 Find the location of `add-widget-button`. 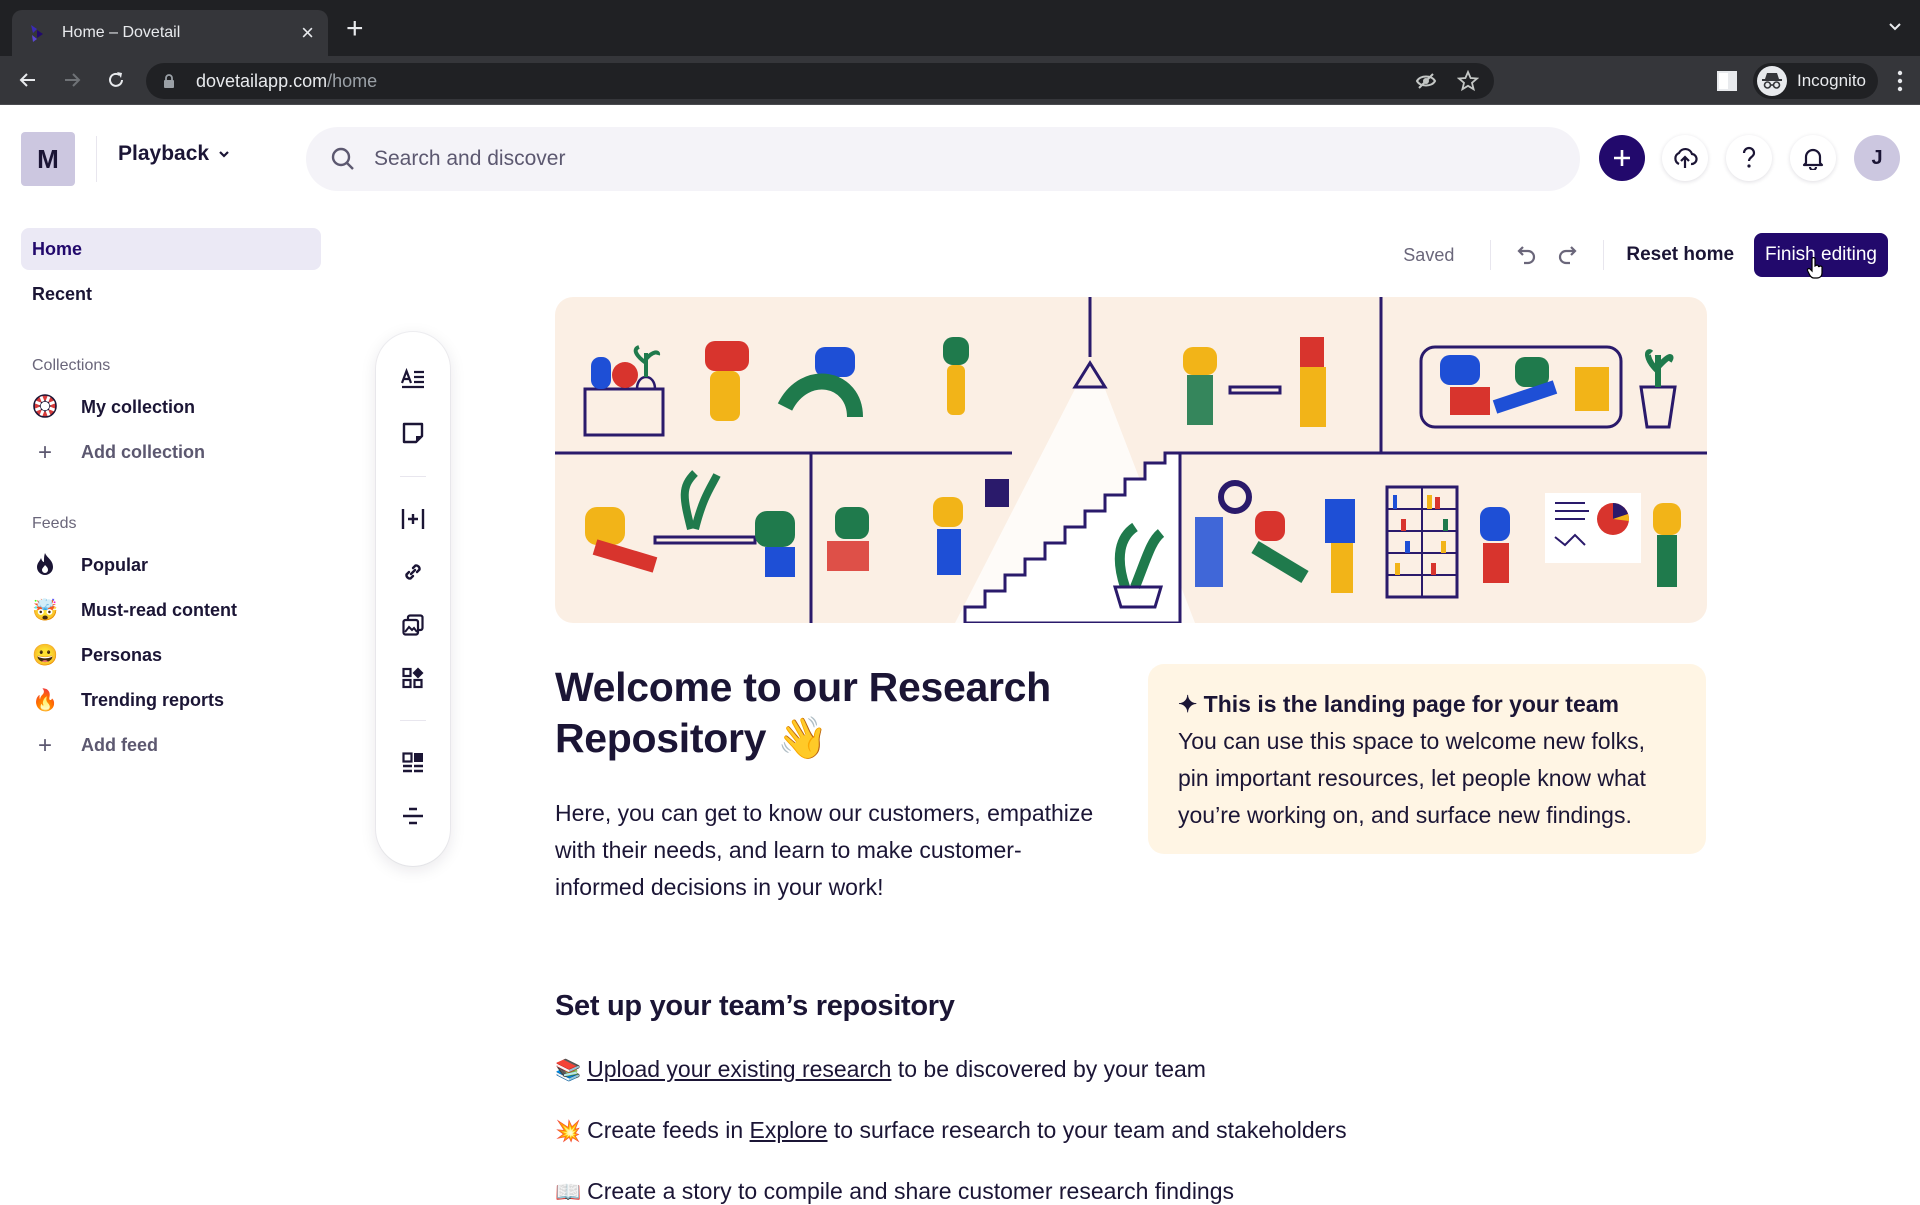

add-widget-button is located at coordinates (413, 678).